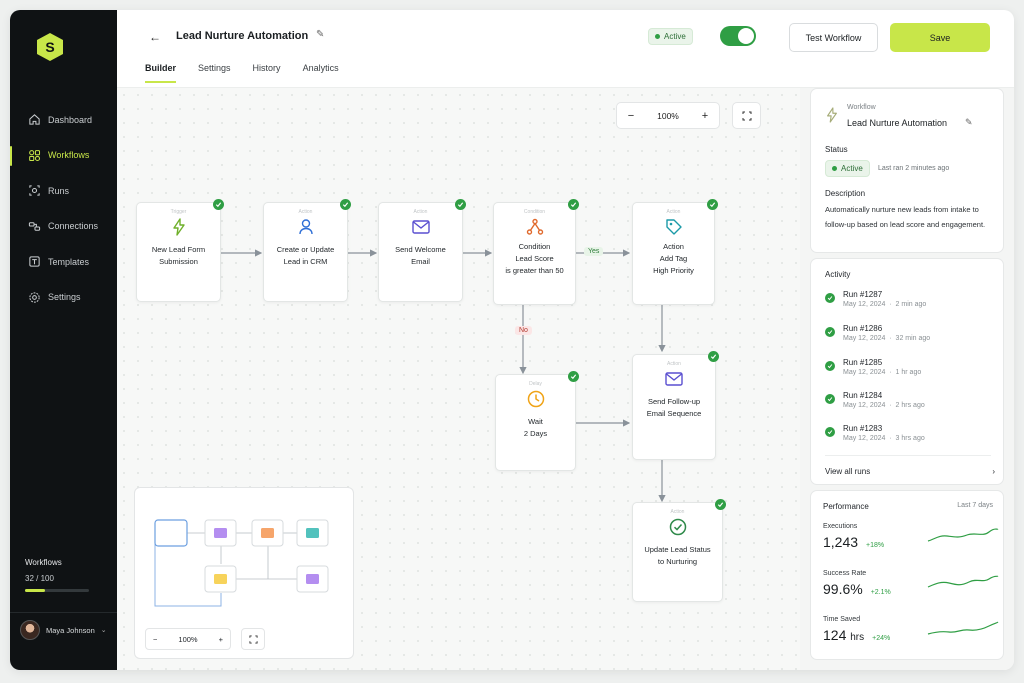 This screenshot has width=1024, height=683. What do you see at coordinates (833, 37) in the screenshot?
I see `test-workflow-button: Test Workflow` at bounding box center [833, 37].